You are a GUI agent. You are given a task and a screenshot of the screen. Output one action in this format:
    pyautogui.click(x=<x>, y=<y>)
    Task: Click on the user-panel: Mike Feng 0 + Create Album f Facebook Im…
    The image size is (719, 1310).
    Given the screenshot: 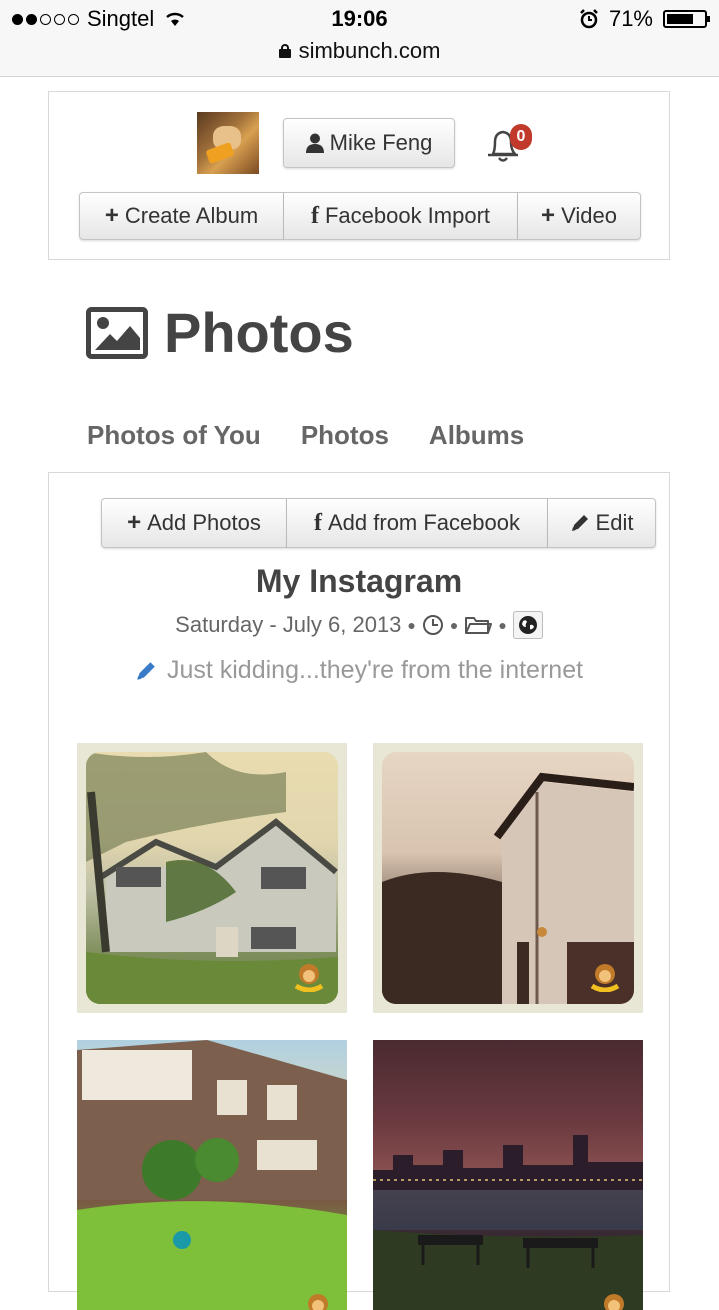 What is the action you would take?
    pyautogui.click(x=359, y=175)
    